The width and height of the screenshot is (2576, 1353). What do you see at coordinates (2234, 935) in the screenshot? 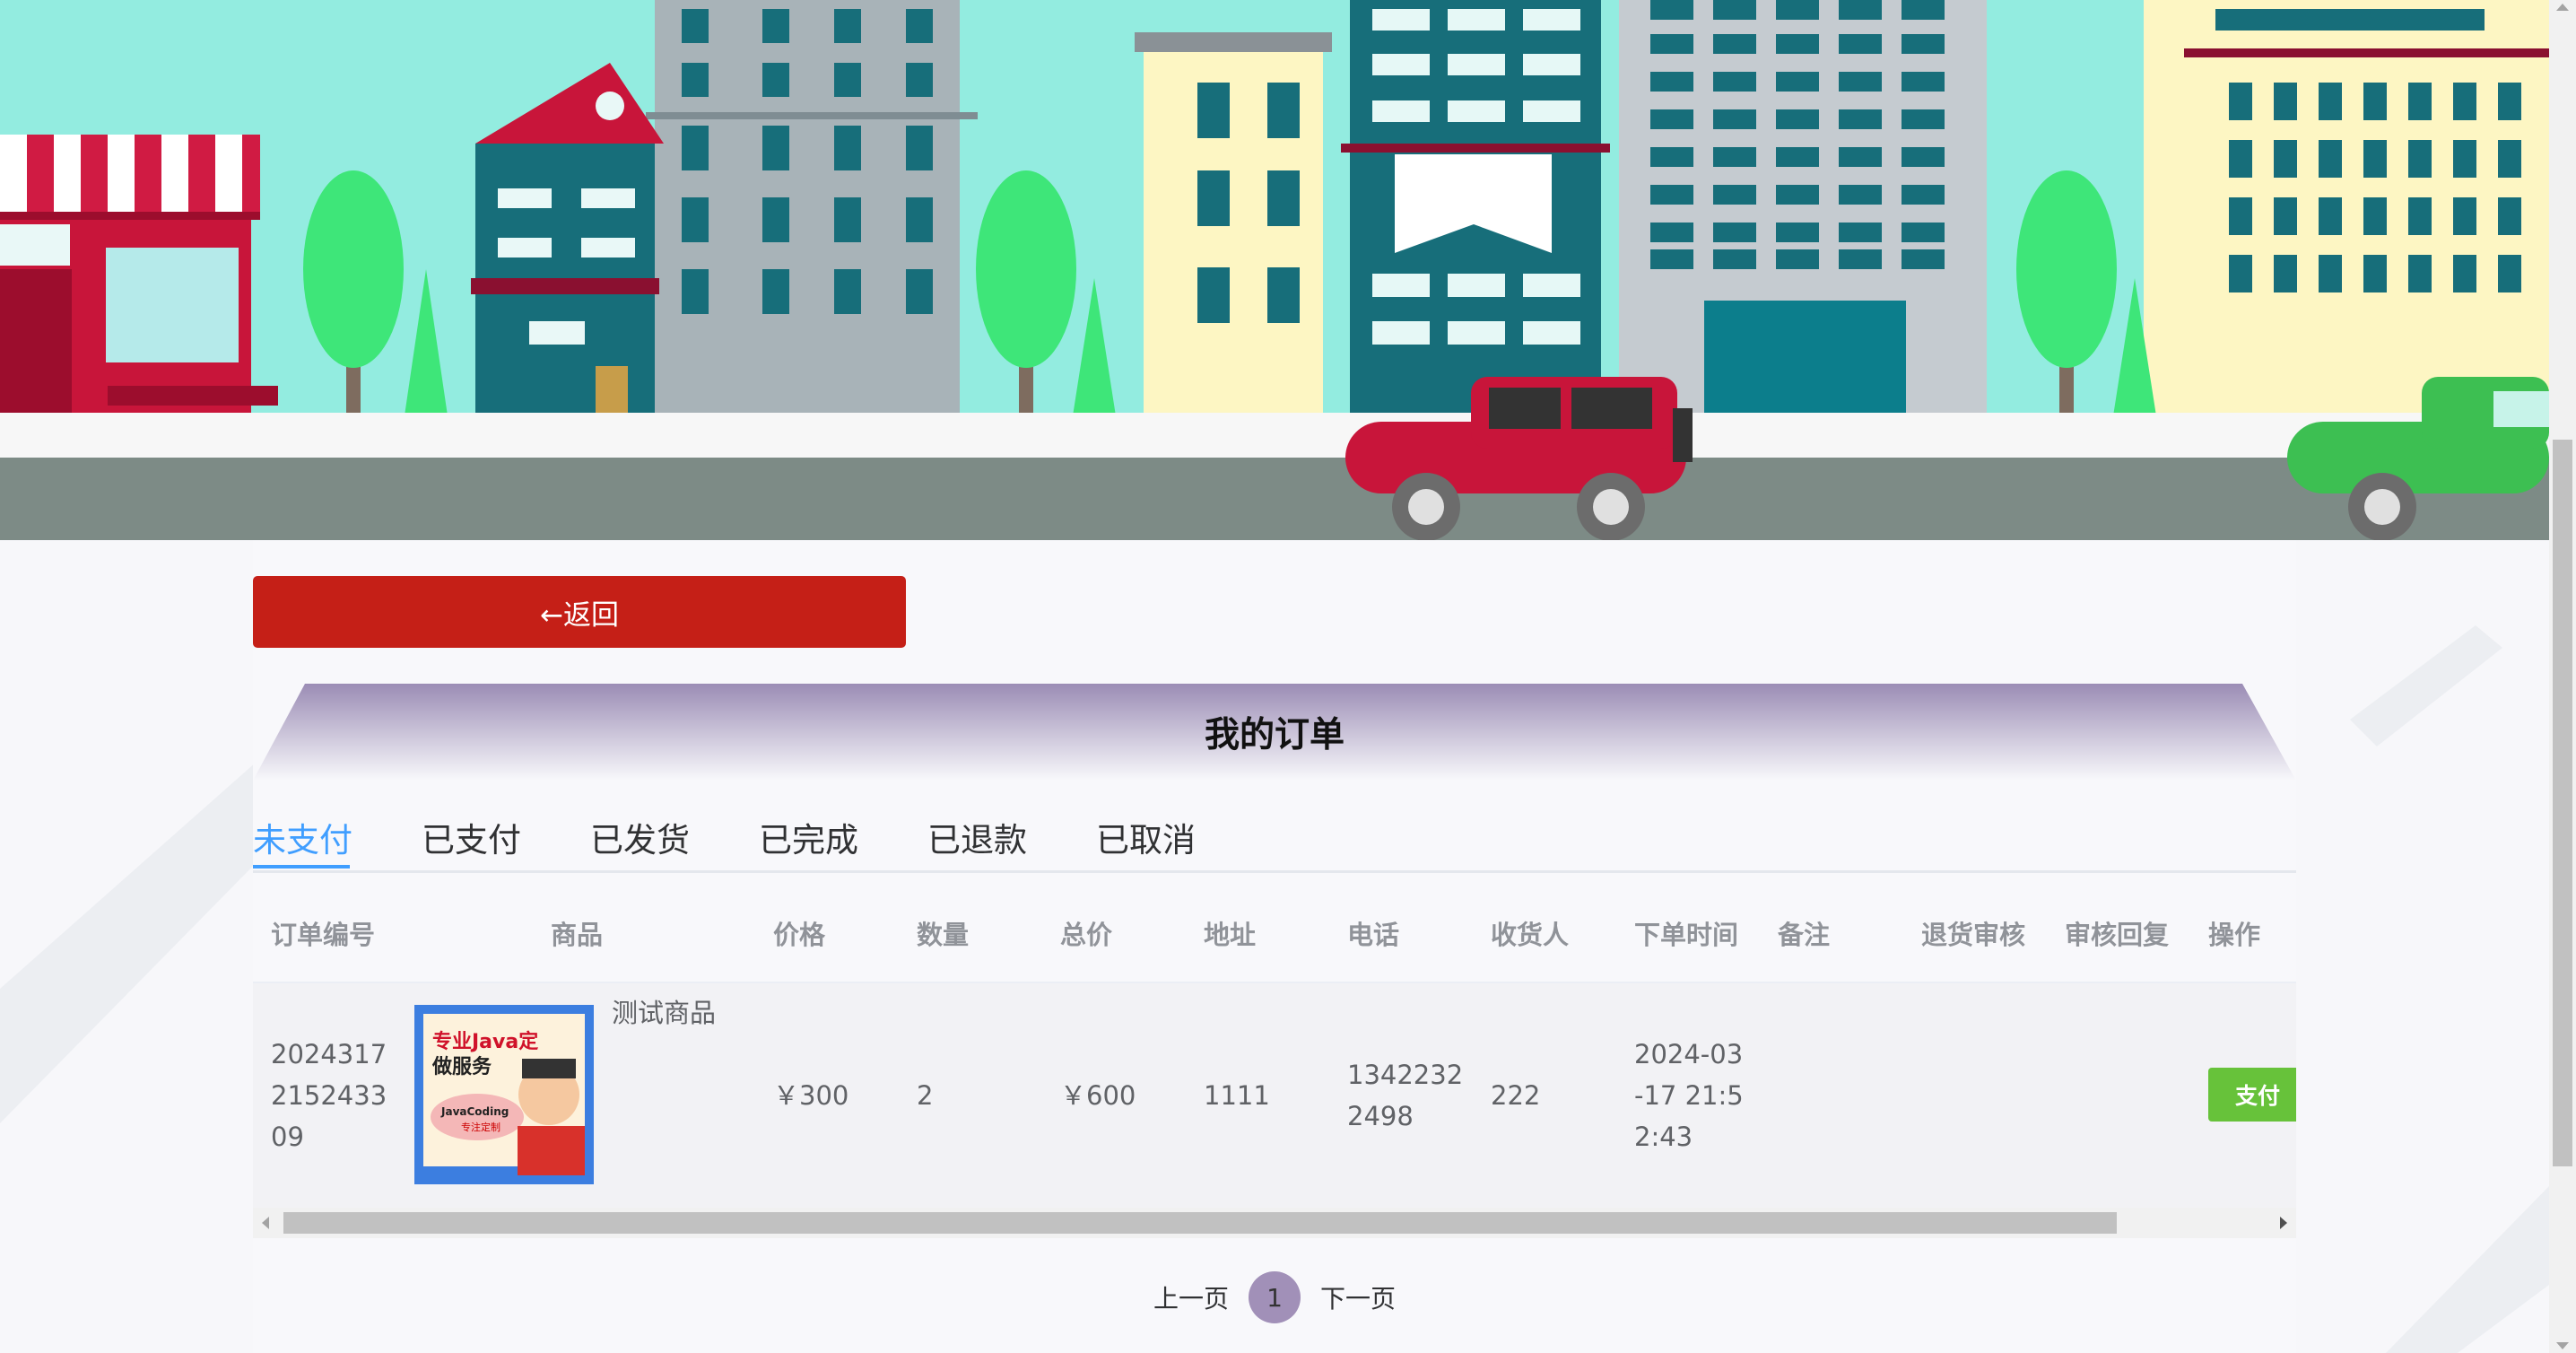
I see `column-header: 操作` at bounding box center [2234, 935].